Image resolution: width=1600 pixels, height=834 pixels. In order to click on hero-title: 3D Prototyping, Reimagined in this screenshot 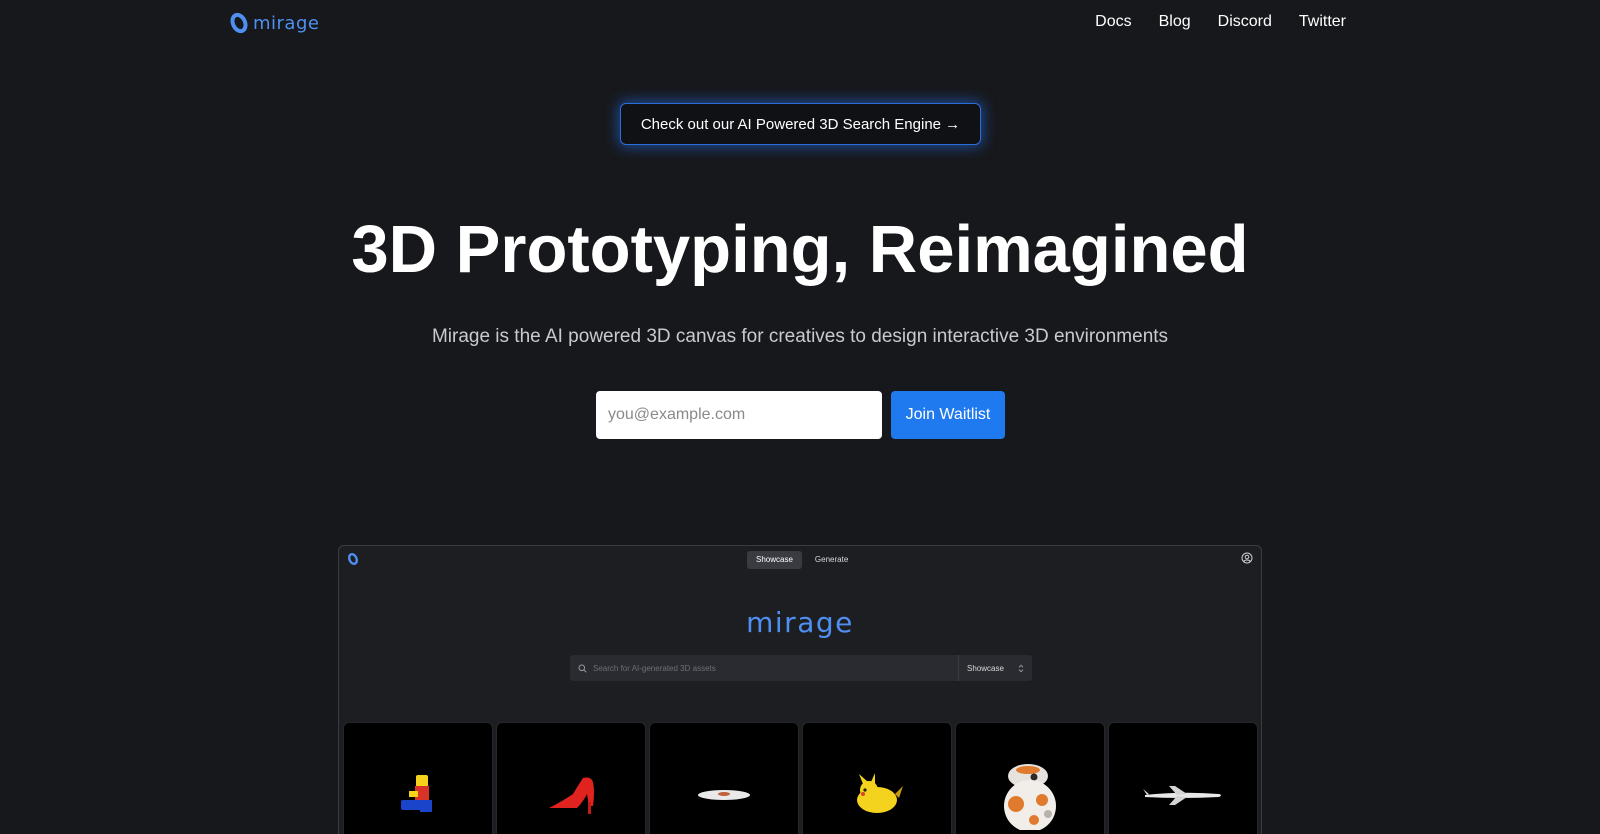, I will do `click(800, 249)`.